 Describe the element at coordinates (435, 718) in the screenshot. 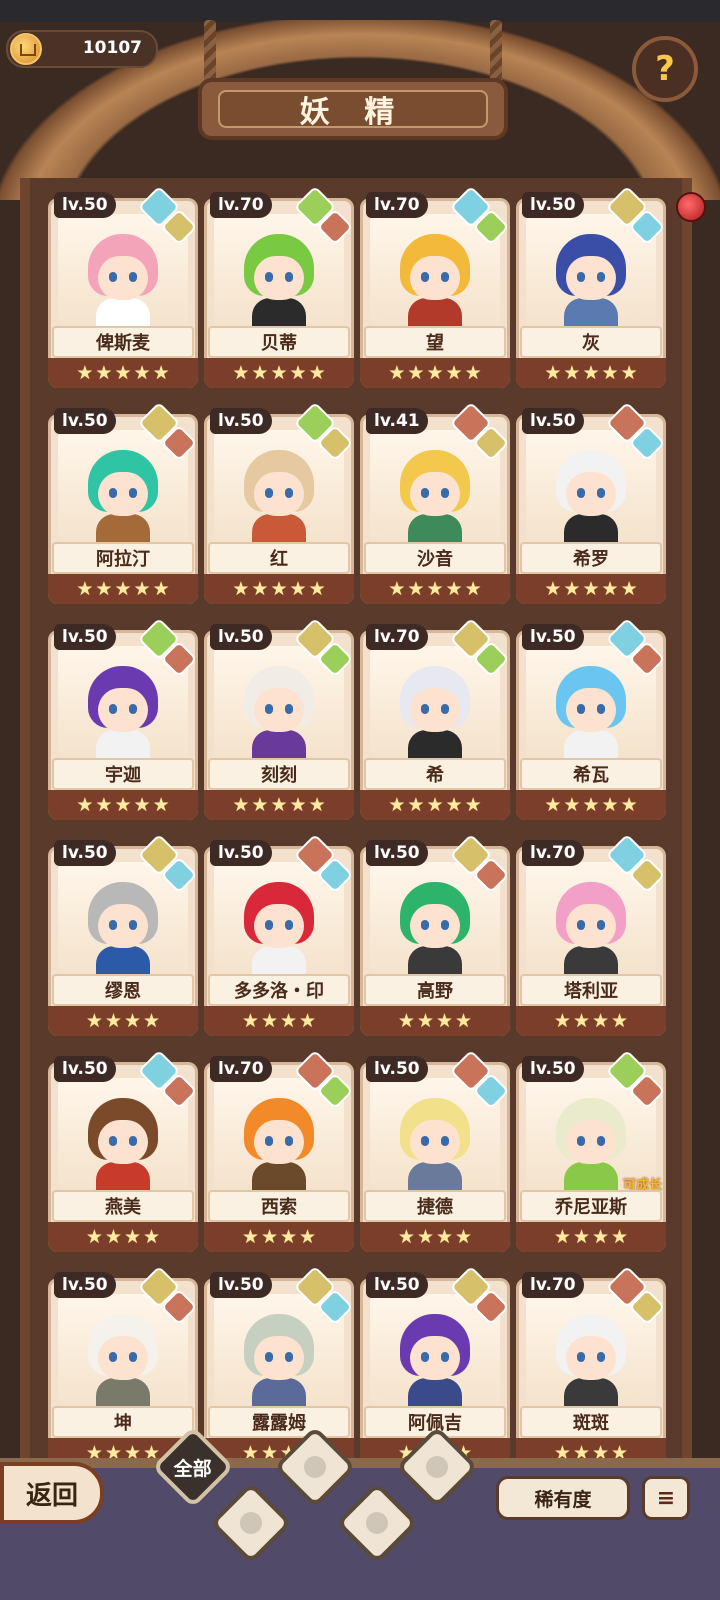

I see `fairy-card: lv.70 希 ★ ★ ★ ★ ★` at that location.